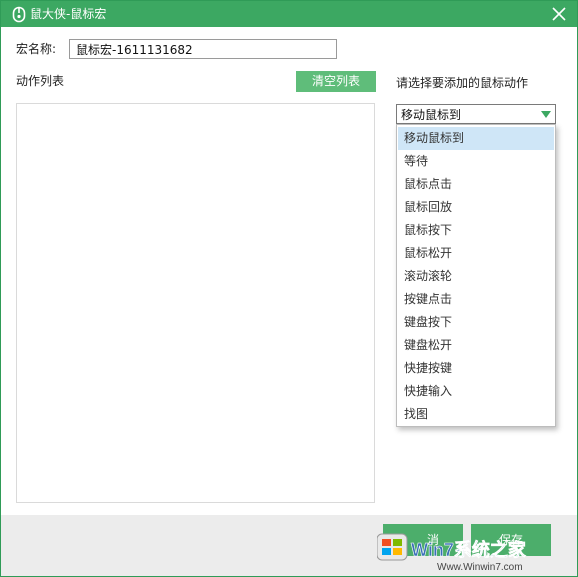 The height and width of the screenshot is (577, 578). I want to click on svg-text: Win7系统之家, so click(469, 549).